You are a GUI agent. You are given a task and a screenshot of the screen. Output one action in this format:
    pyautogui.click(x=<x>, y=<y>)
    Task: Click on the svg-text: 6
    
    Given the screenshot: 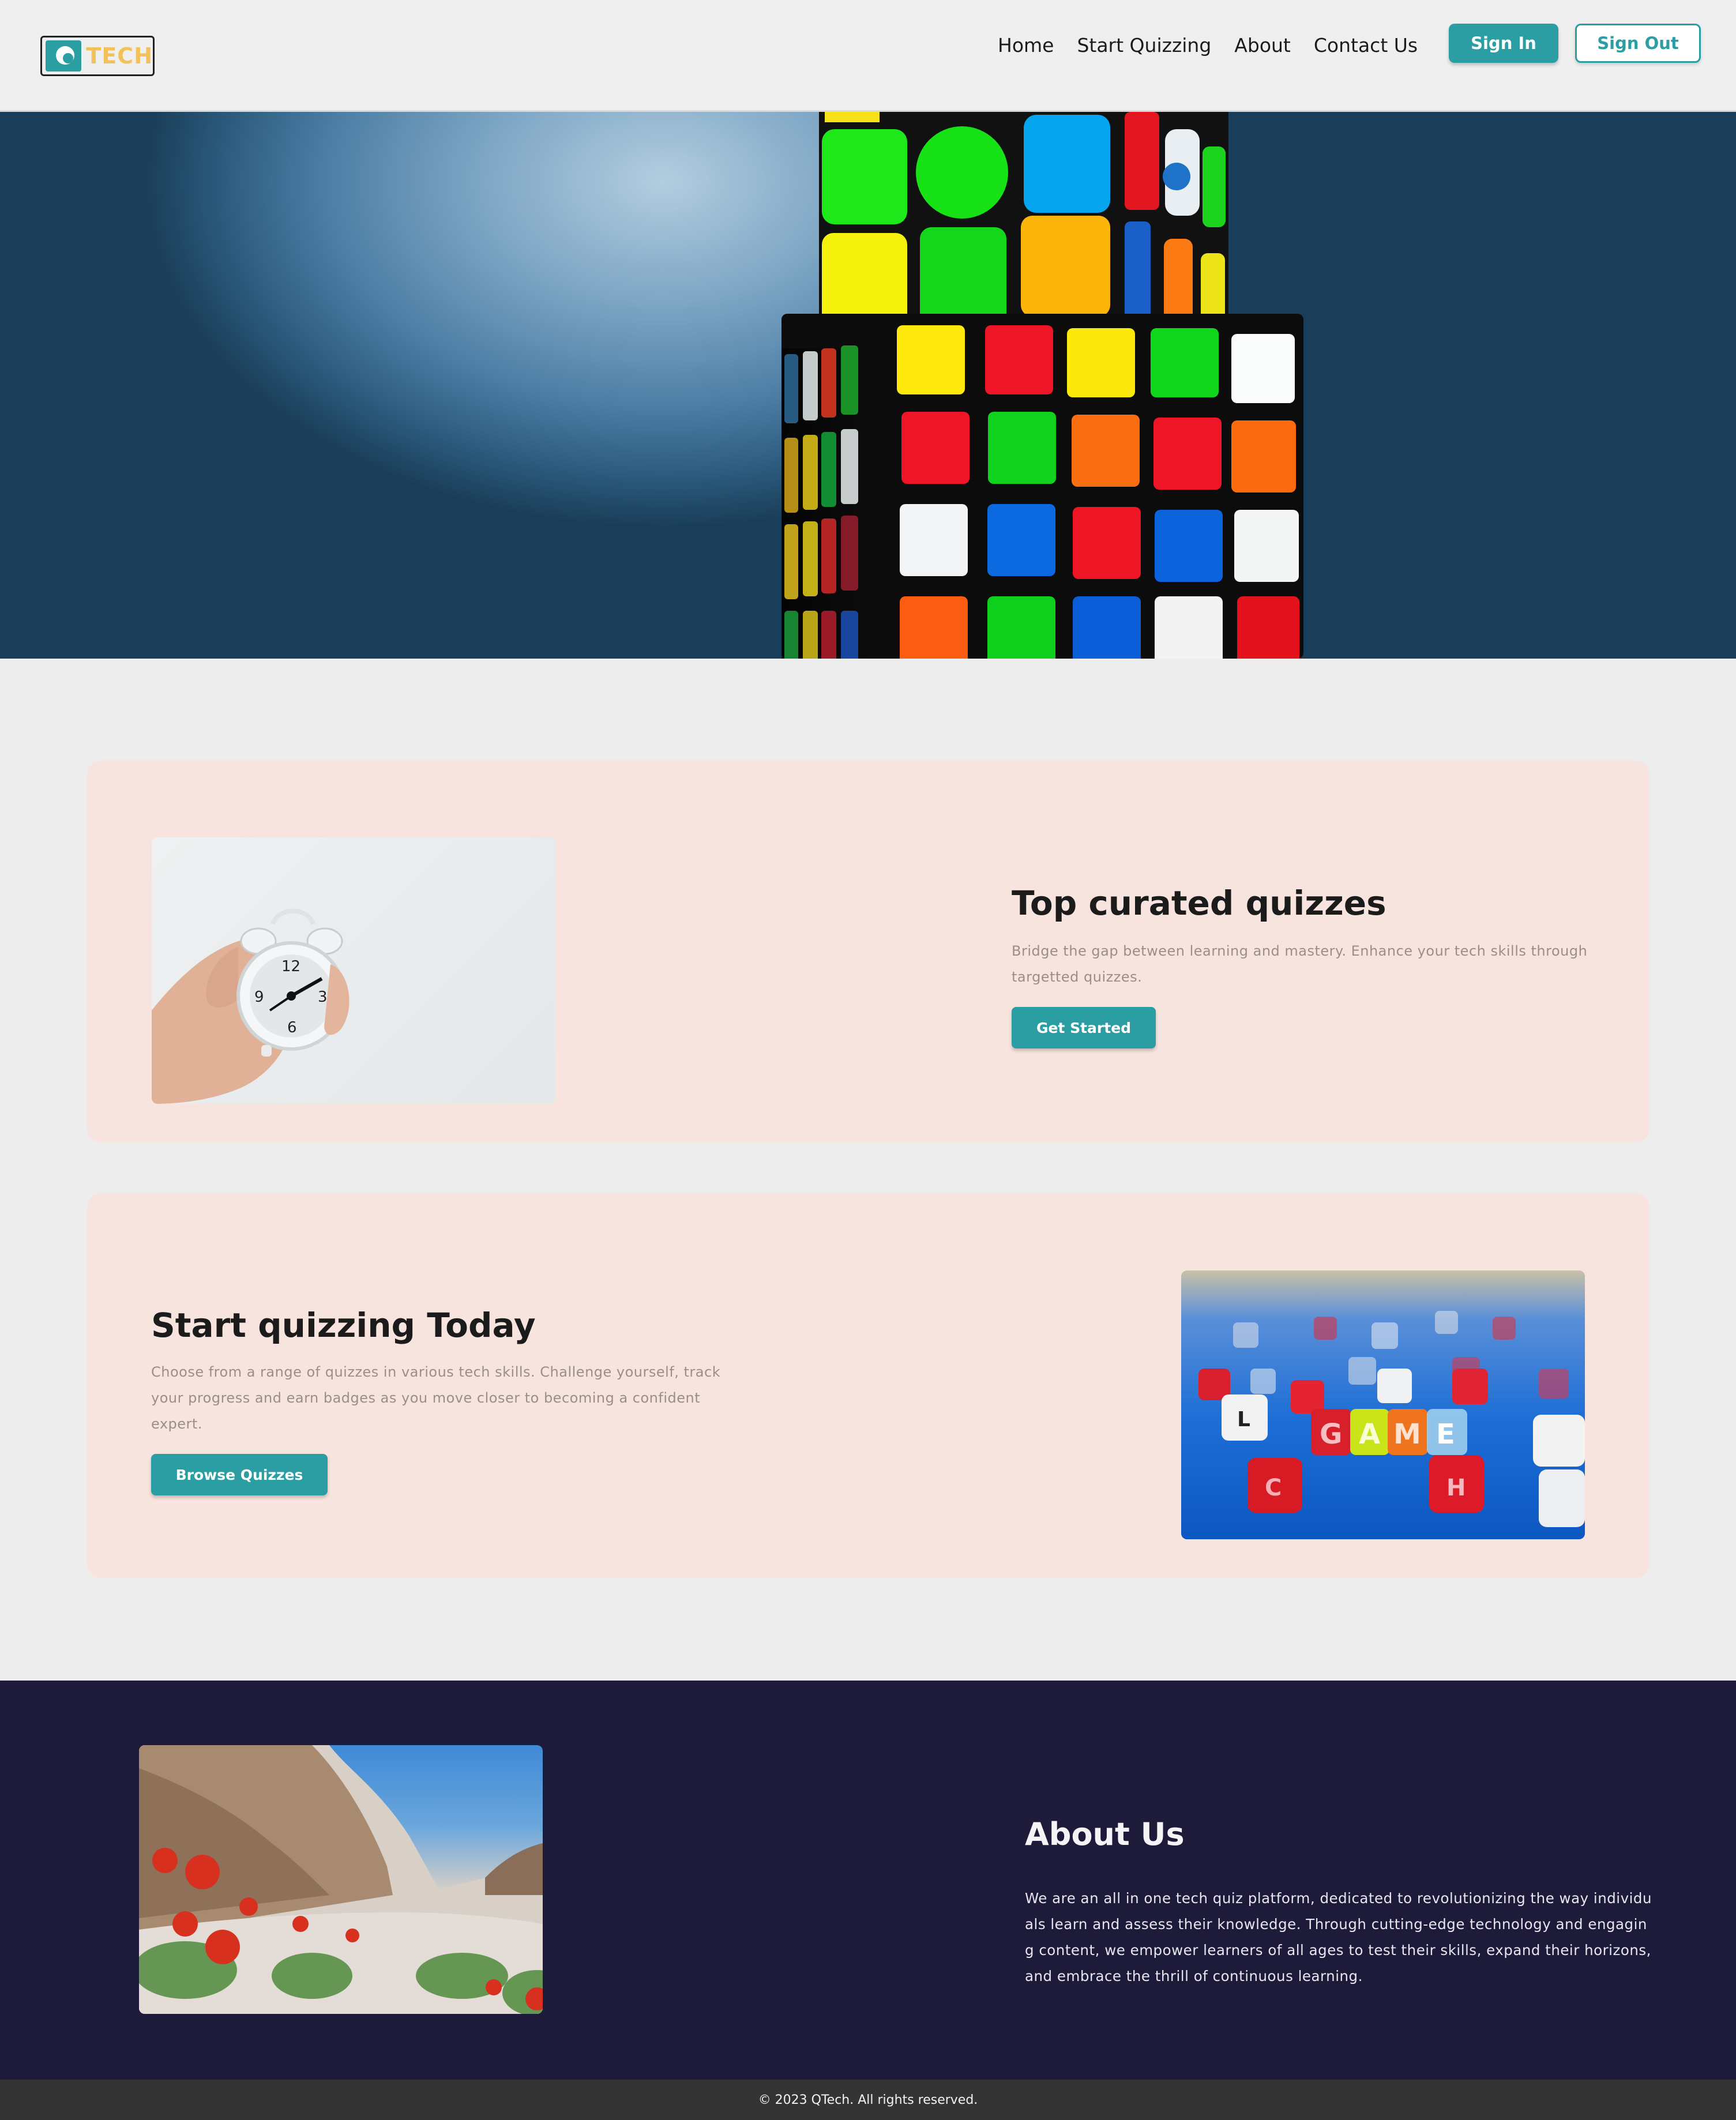 What is the action you would take?
    pyautogui.click(x=292, y=1027)
    